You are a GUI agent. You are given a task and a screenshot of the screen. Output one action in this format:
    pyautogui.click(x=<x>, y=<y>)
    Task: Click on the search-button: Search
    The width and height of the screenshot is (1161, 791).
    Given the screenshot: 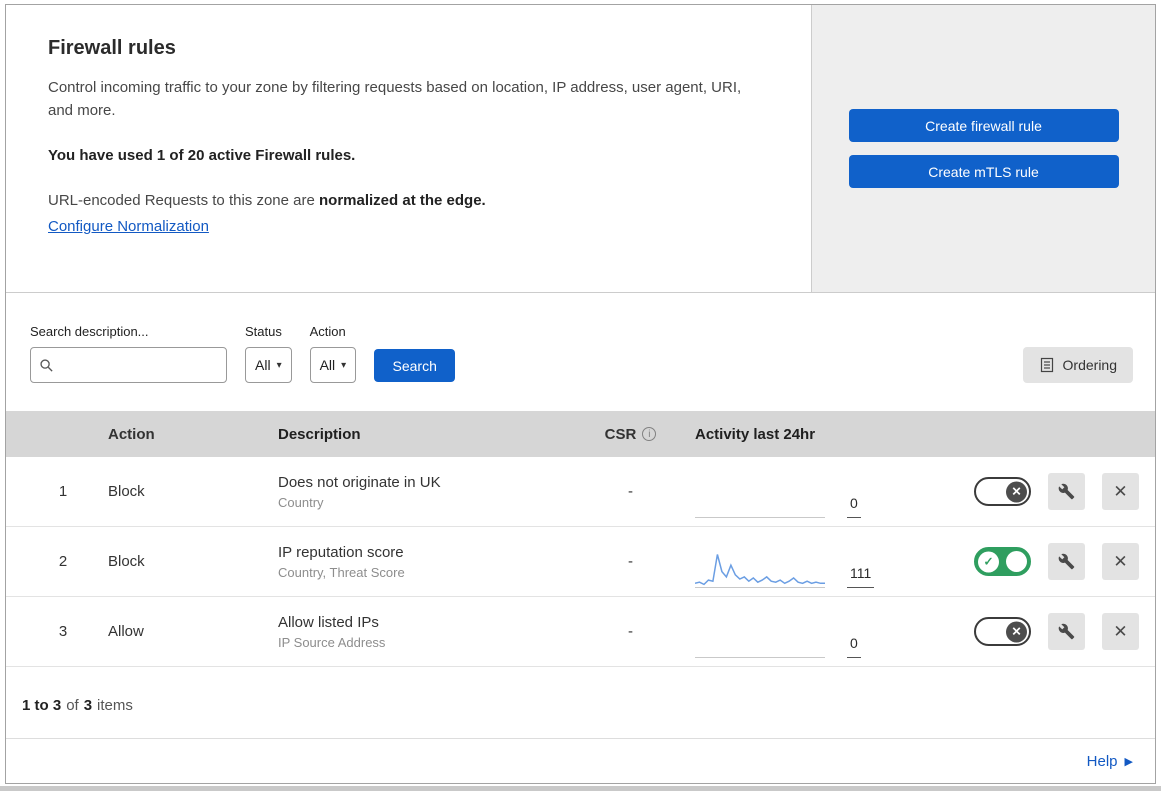 What is the action you would take?
    pyautogui.click(x=415, y=365)
    